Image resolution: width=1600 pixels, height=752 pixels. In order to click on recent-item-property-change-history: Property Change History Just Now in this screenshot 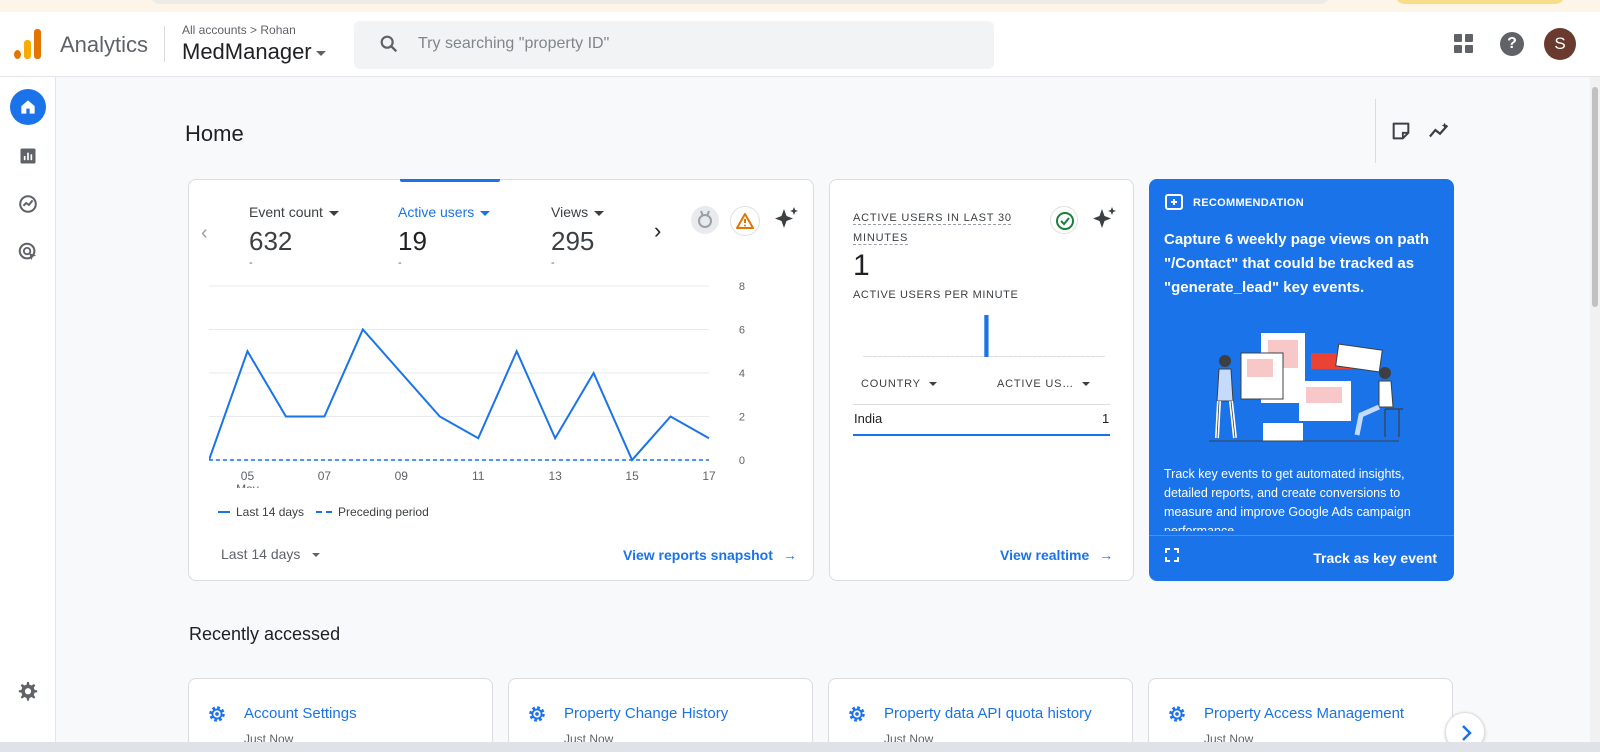, I will do `click(660, 713)`.